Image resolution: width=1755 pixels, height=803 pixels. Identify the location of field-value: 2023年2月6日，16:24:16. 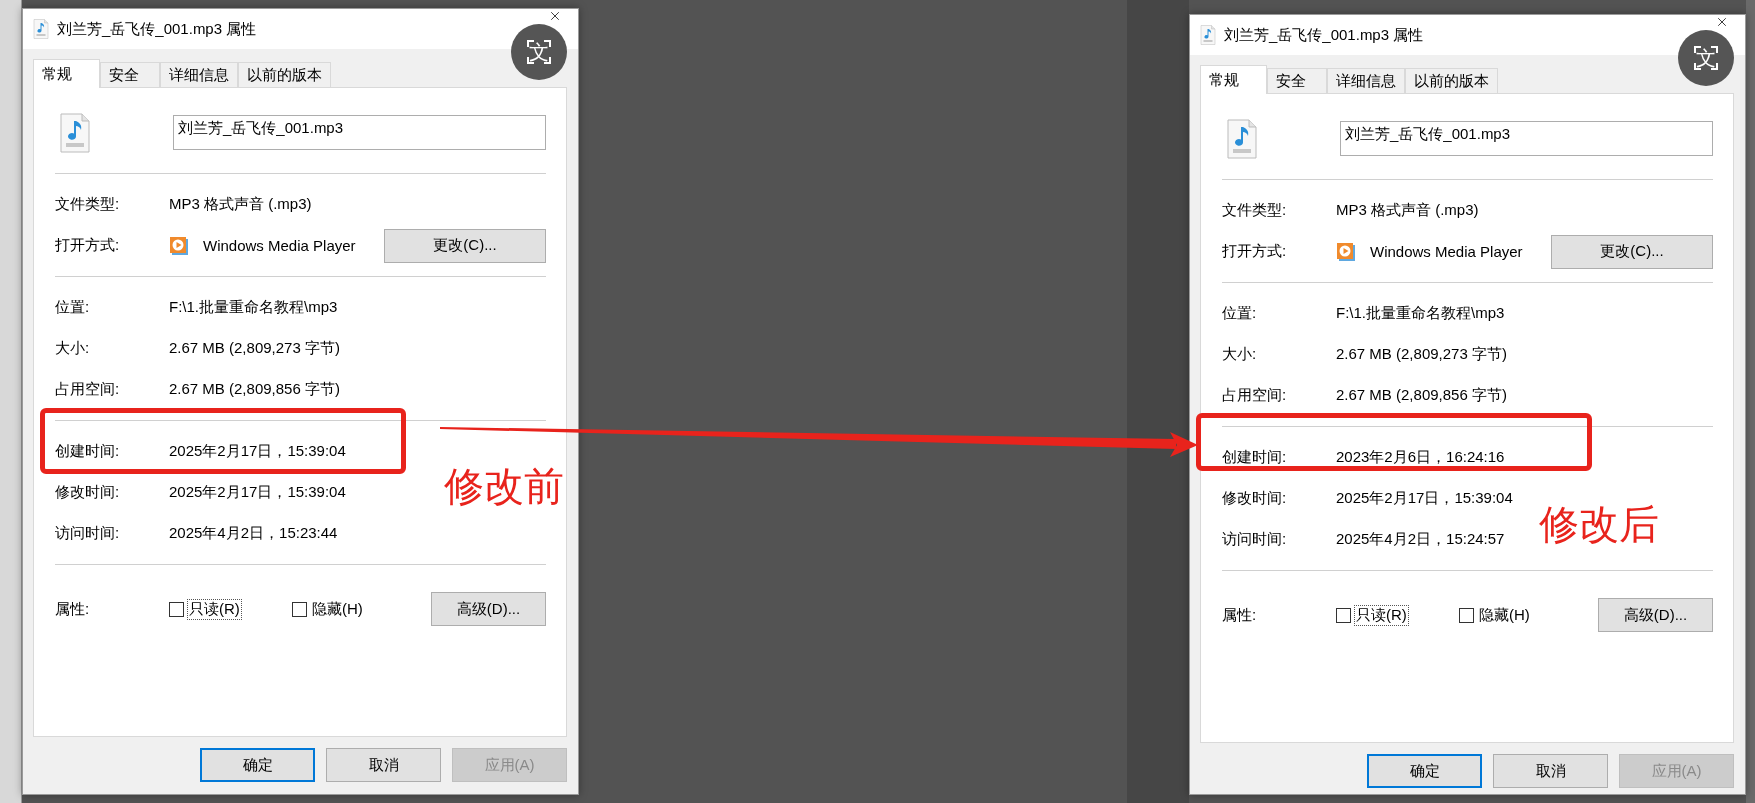
(1420, 457).